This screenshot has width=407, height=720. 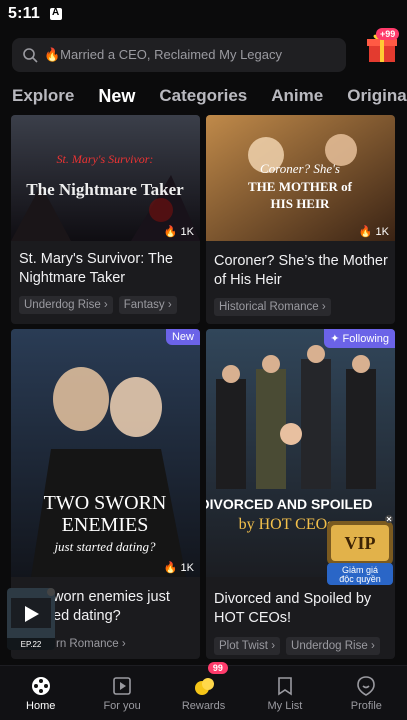 I want to click on nav-profile: Profile, so click(x=366, y=693).